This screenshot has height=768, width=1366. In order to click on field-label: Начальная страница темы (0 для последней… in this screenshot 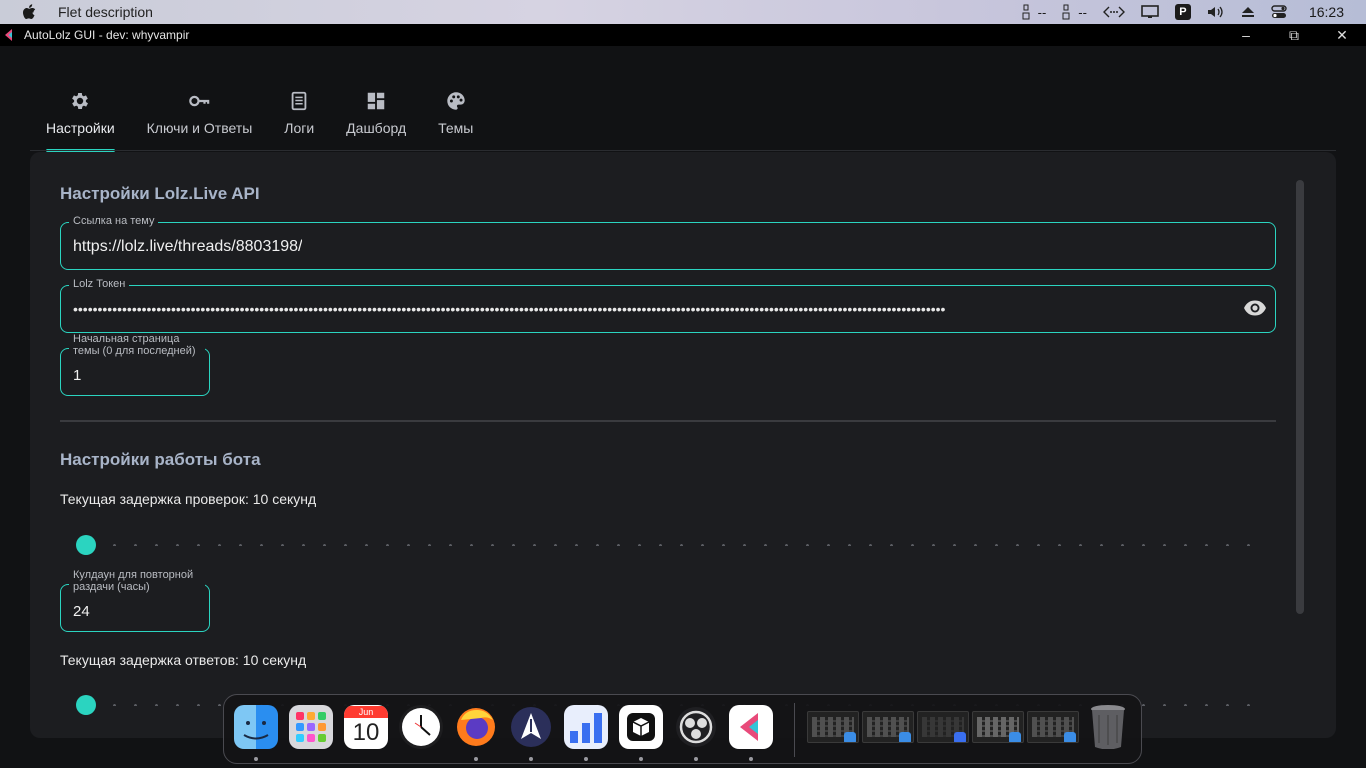, I will do `click(137, 345)`.